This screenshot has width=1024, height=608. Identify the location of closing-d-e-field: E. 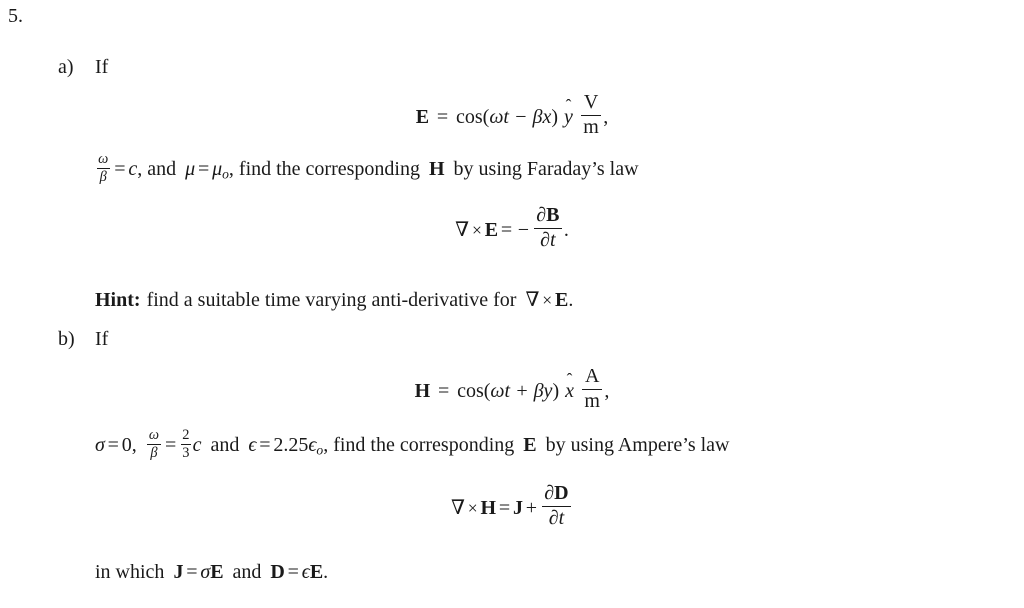
(316, 572).